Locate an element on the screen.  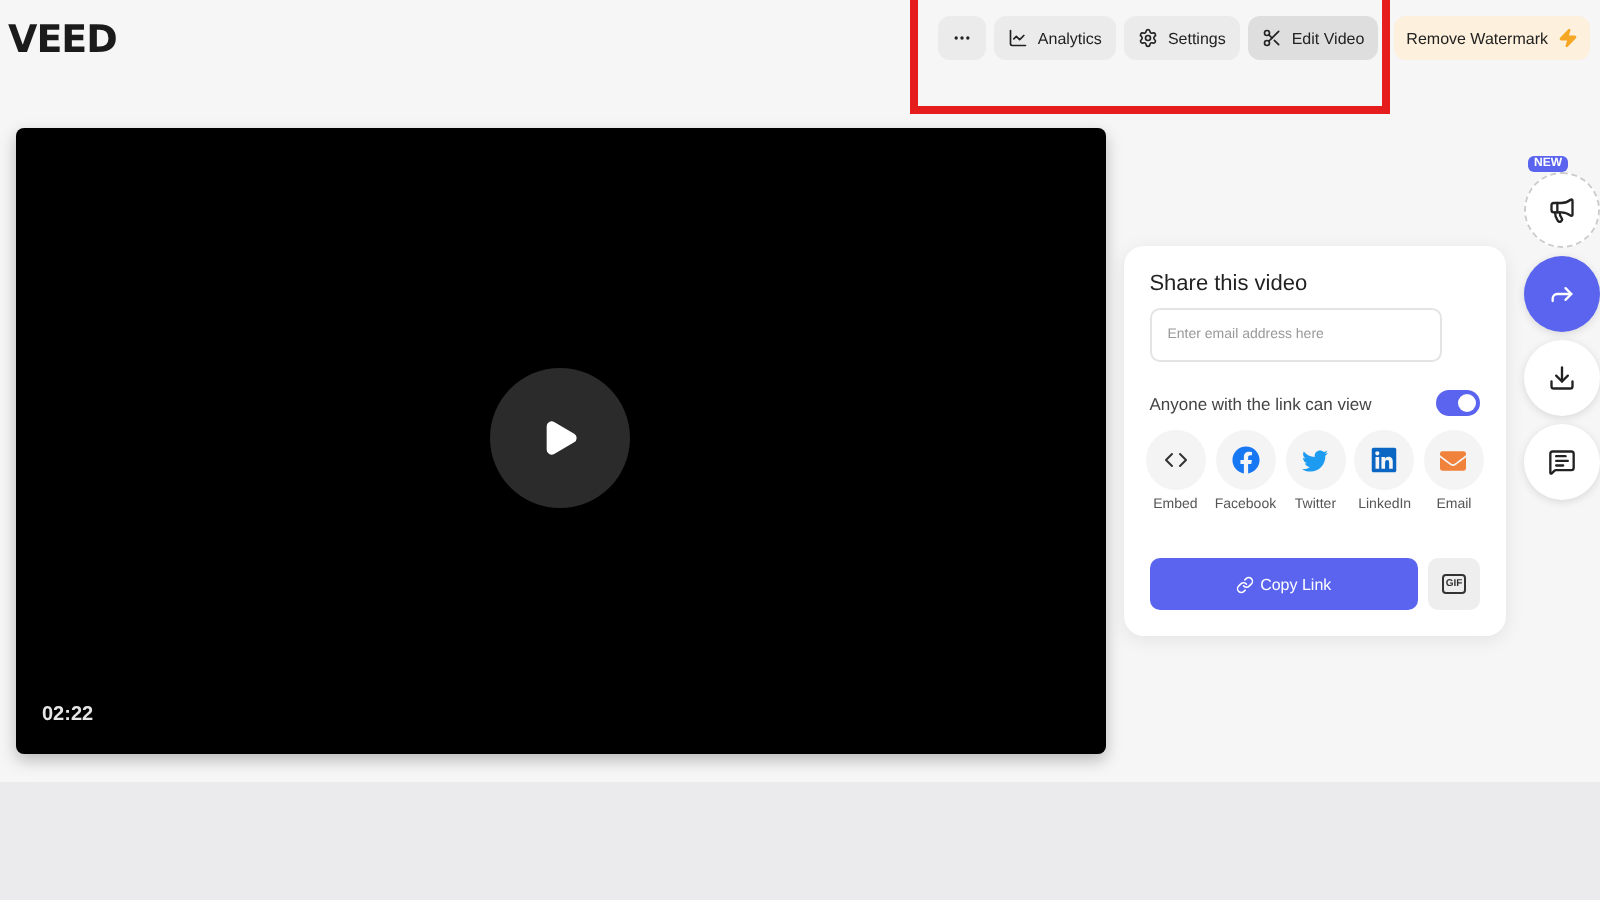
facebook-icon is located at coordinates (1245, 460).